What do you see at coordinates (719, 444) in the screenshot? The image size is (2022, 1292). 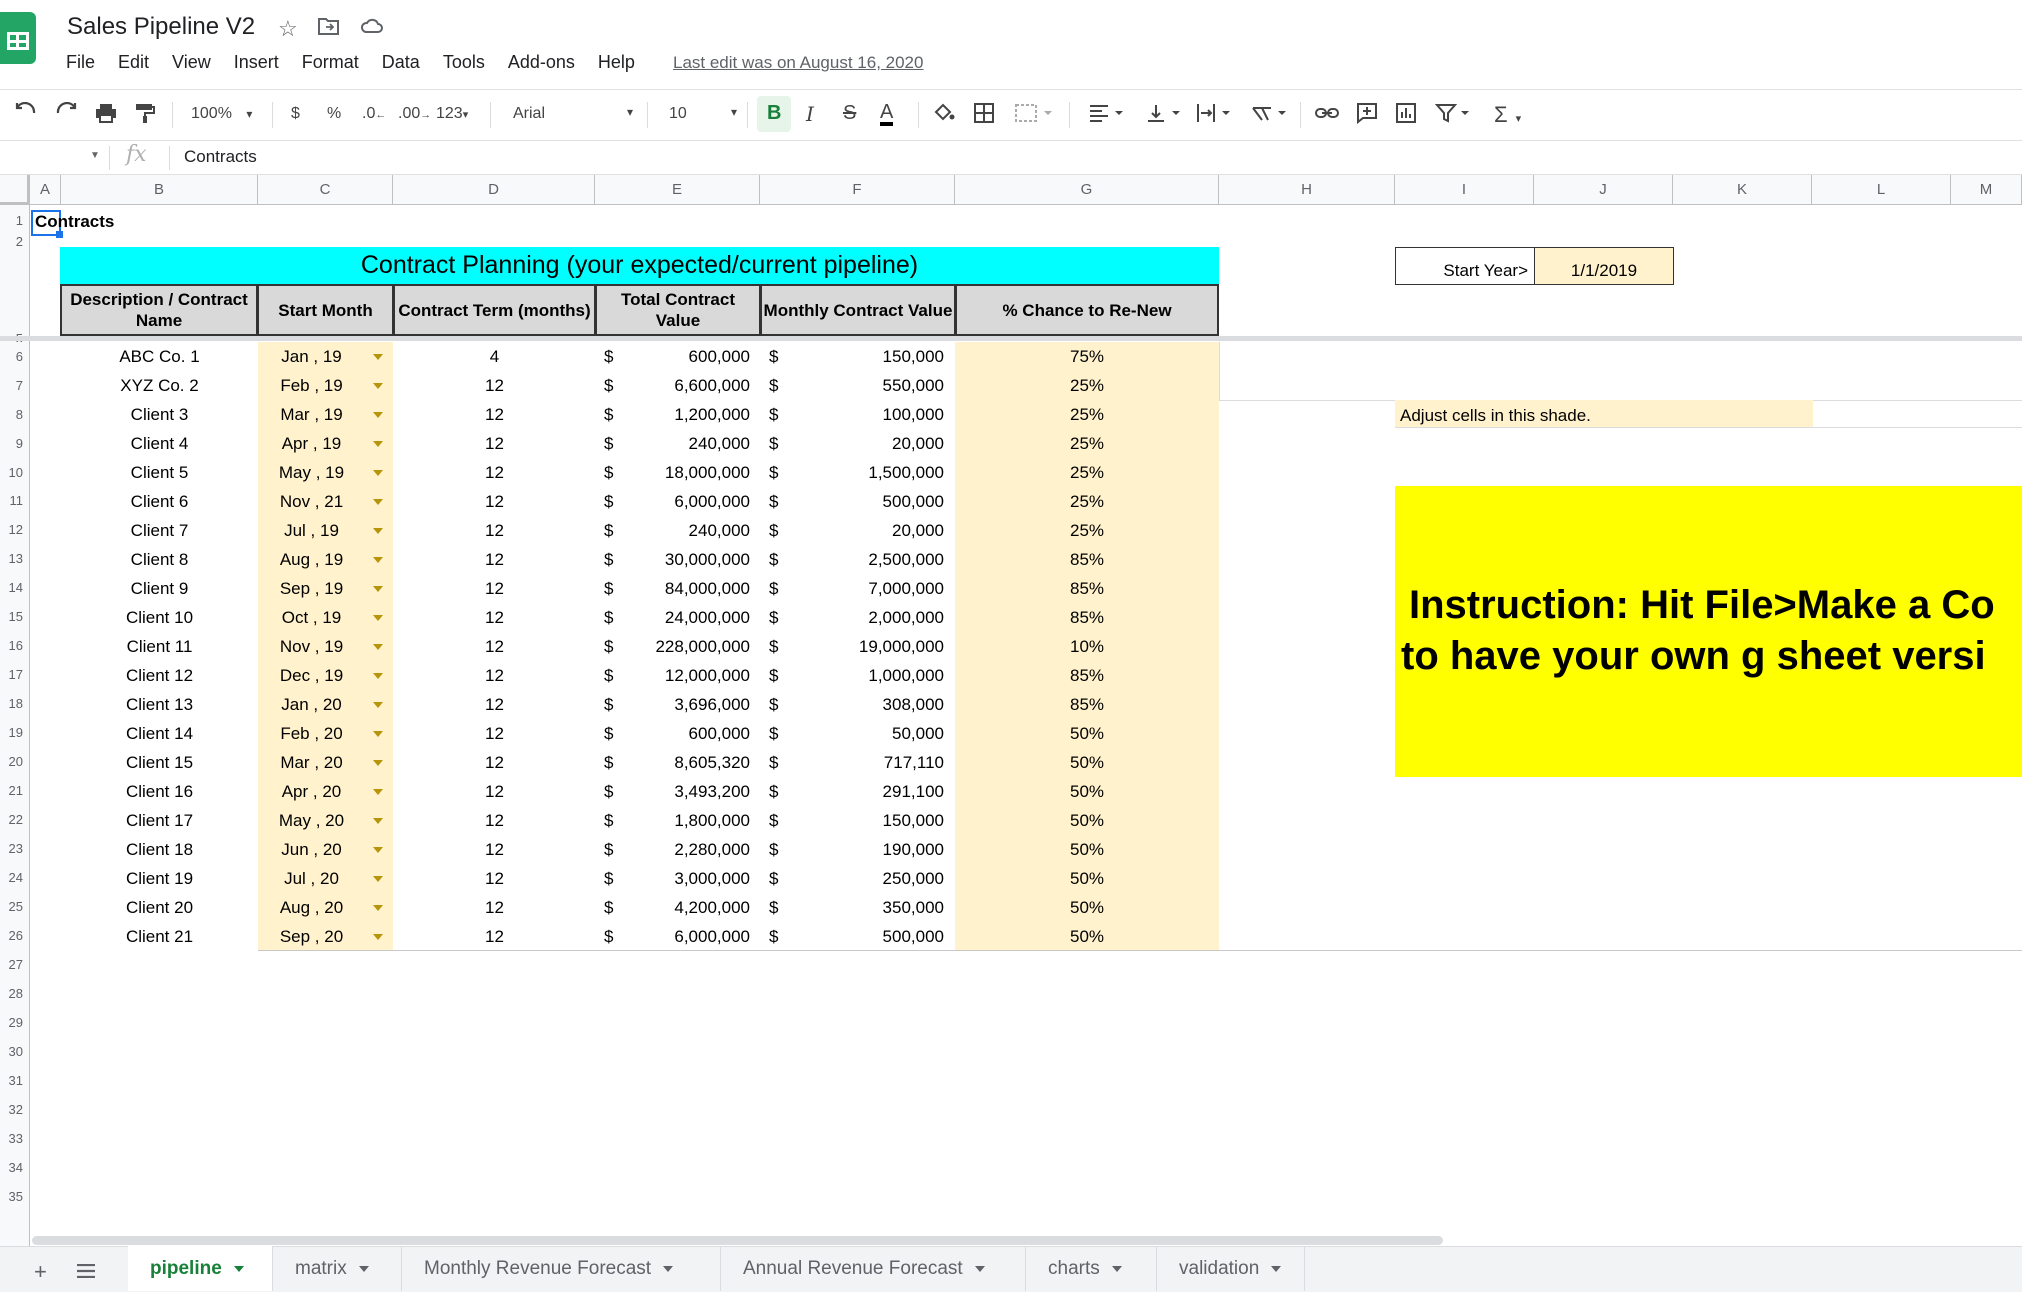 I see `total-value-cell: 240,000` at bounding box center [719, 444].